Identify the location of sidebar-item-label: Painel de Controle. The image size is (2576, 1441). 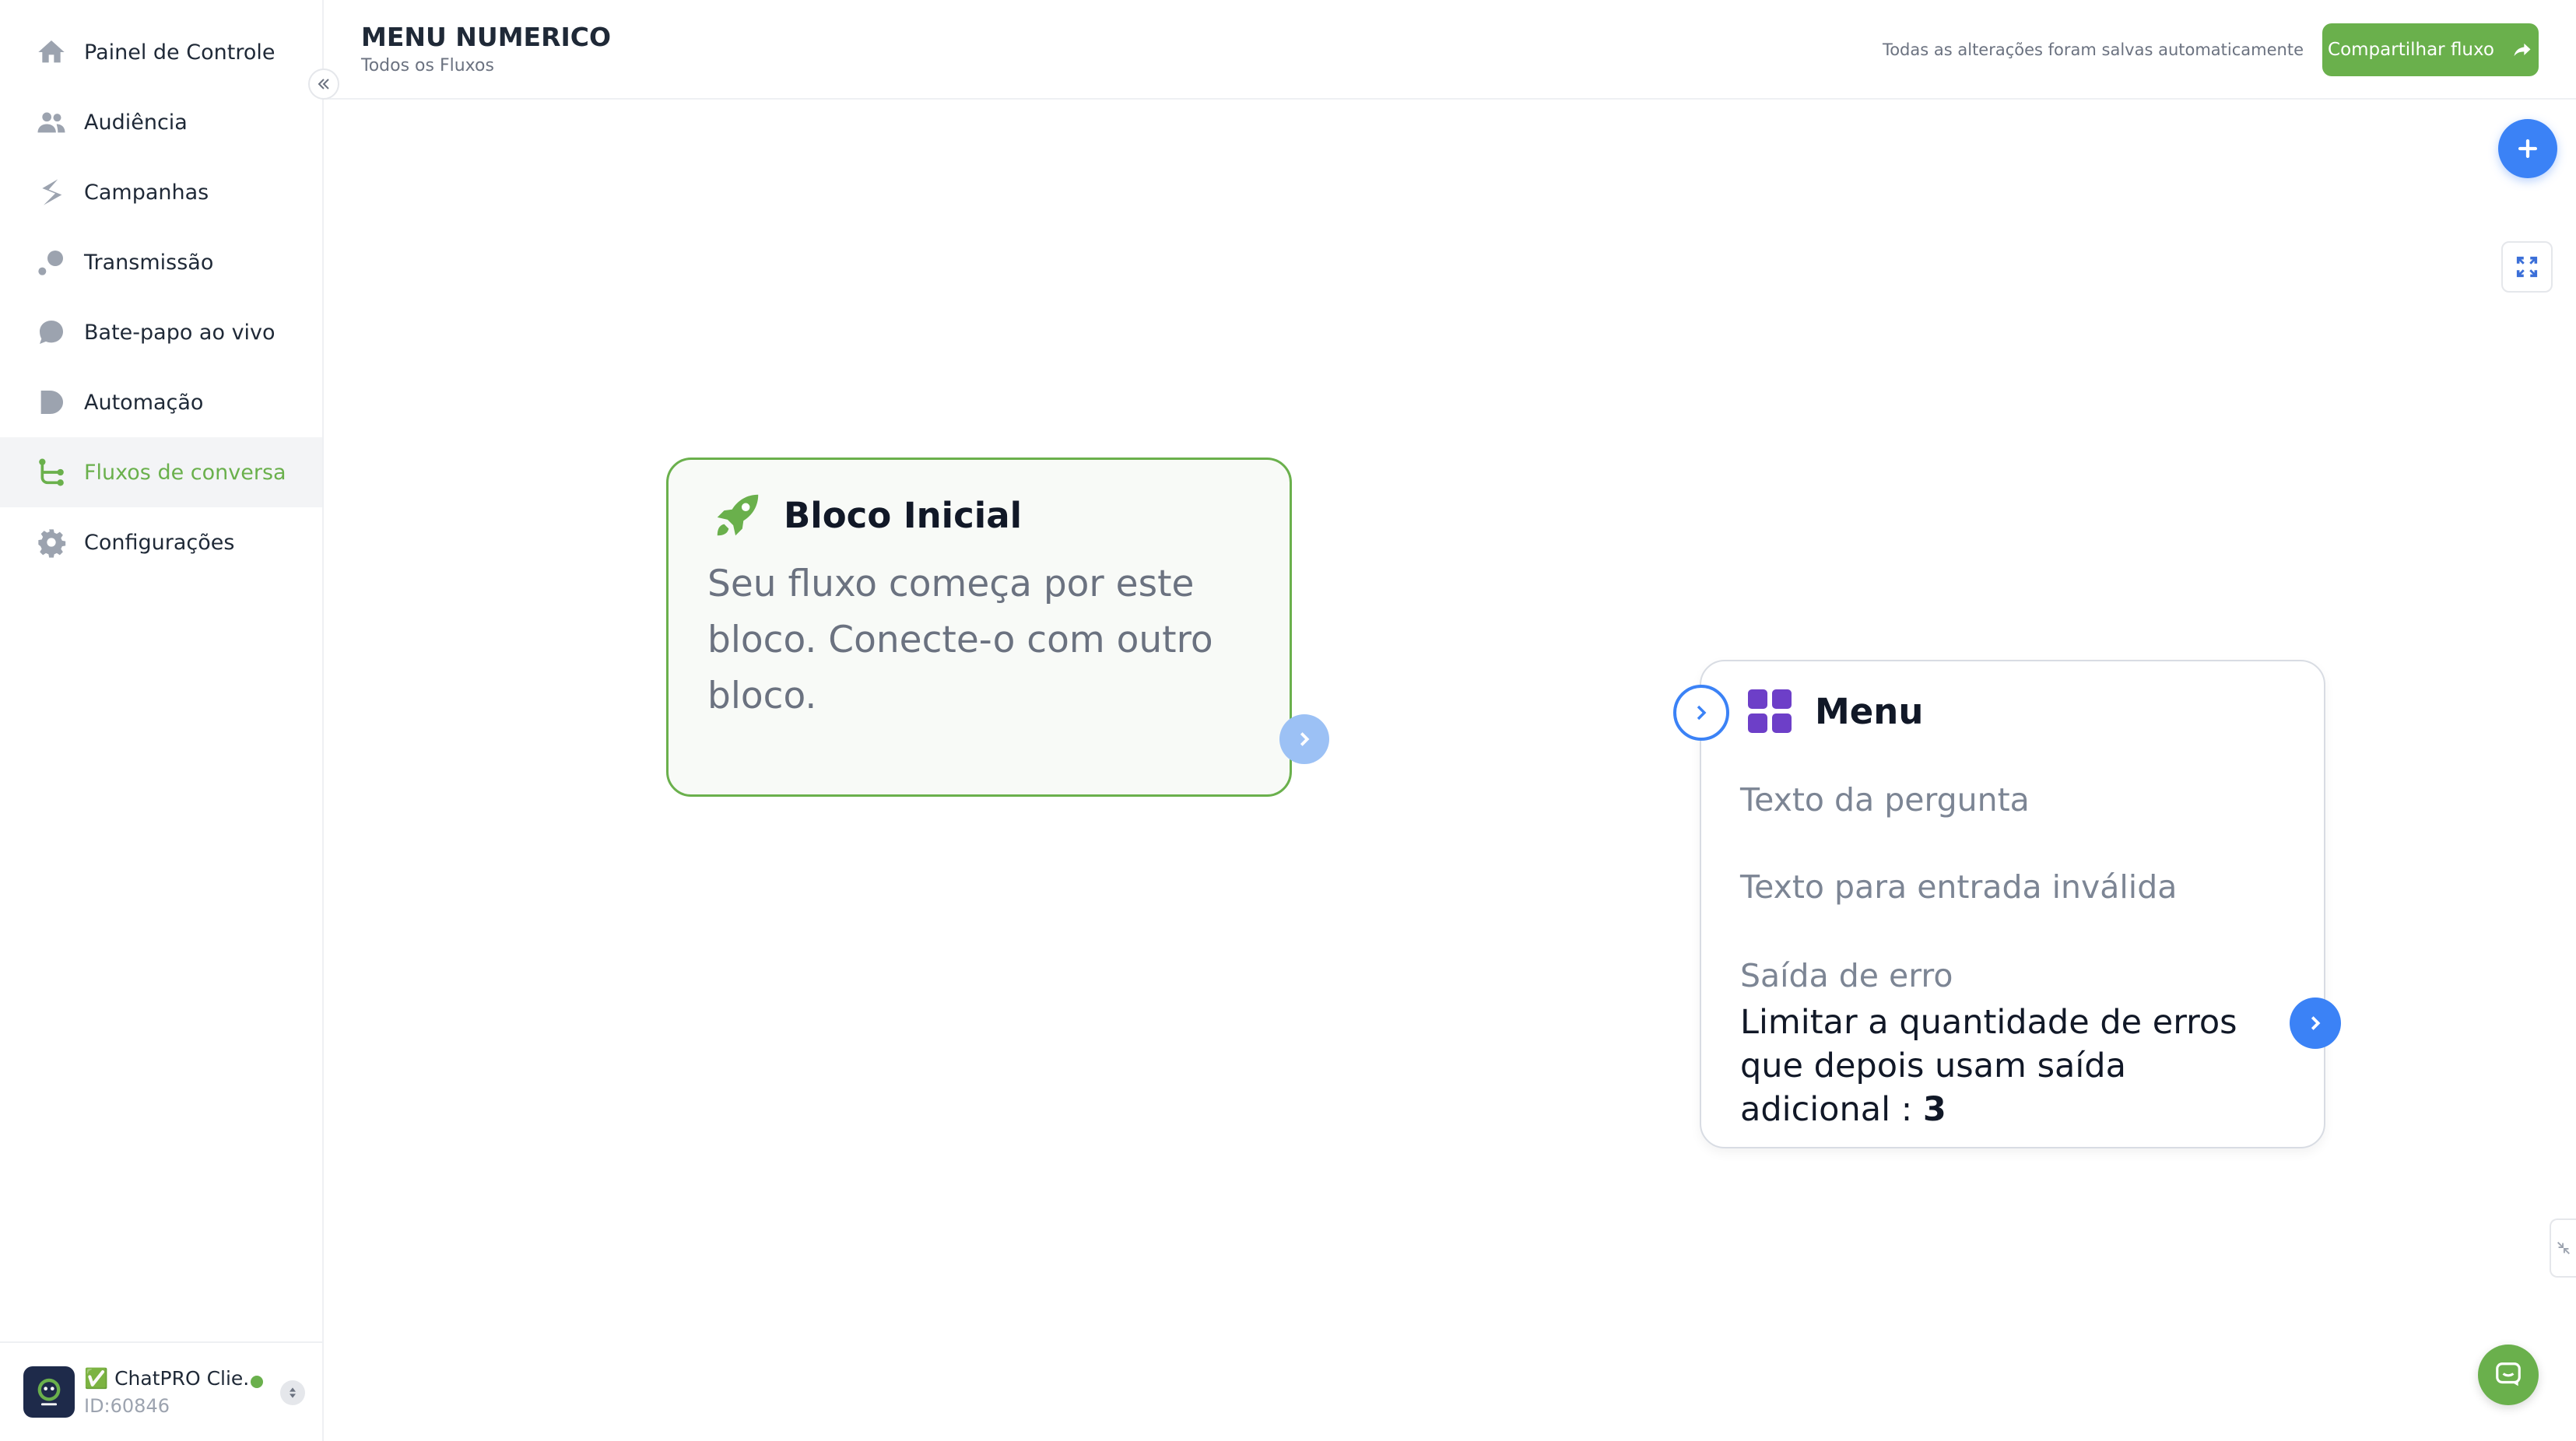
(180, 53).